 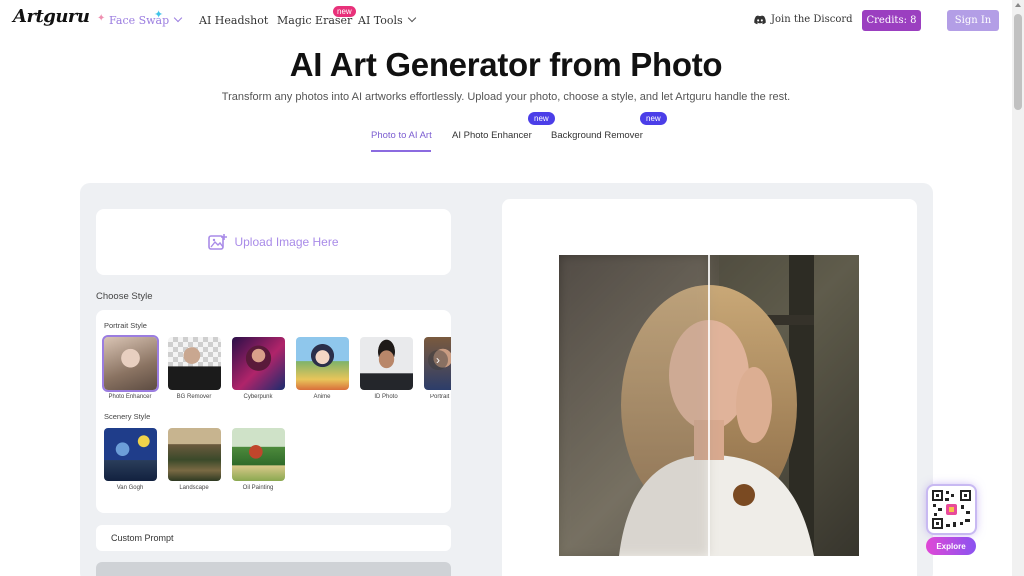 I want to click on style-thumb-id-photo, so click(x=386, y=363).